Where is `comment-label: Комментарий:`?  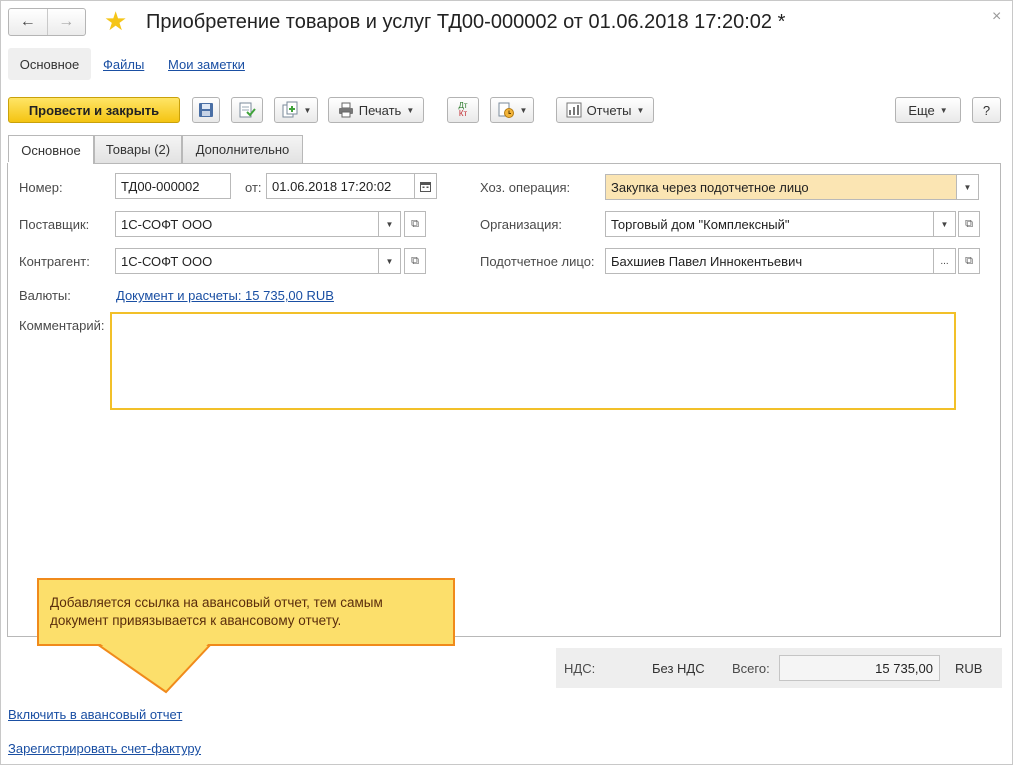 comment-label: Комментарий: is located at coordinates (62, 325).